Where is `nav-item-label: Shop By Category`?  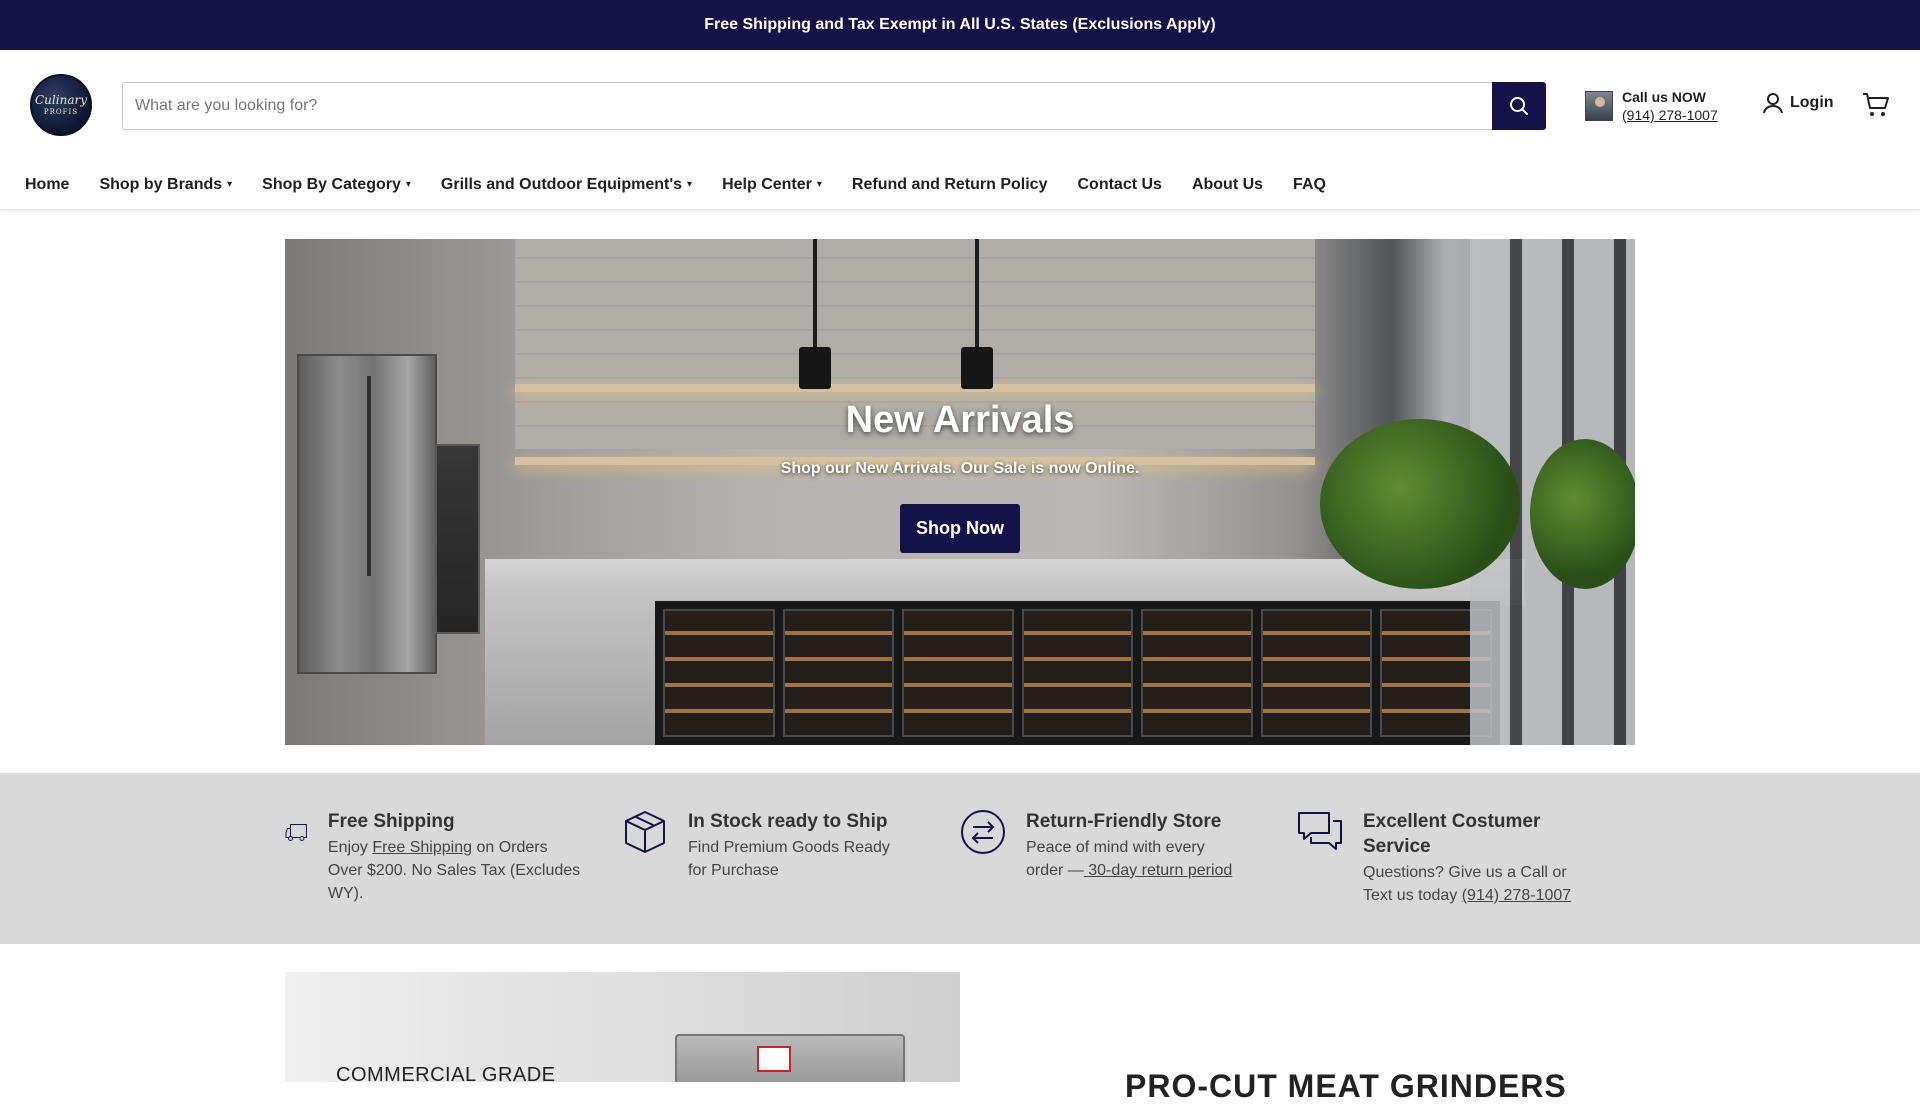 nav-item-label: Shop By Category is located at coordinates (331, 184).